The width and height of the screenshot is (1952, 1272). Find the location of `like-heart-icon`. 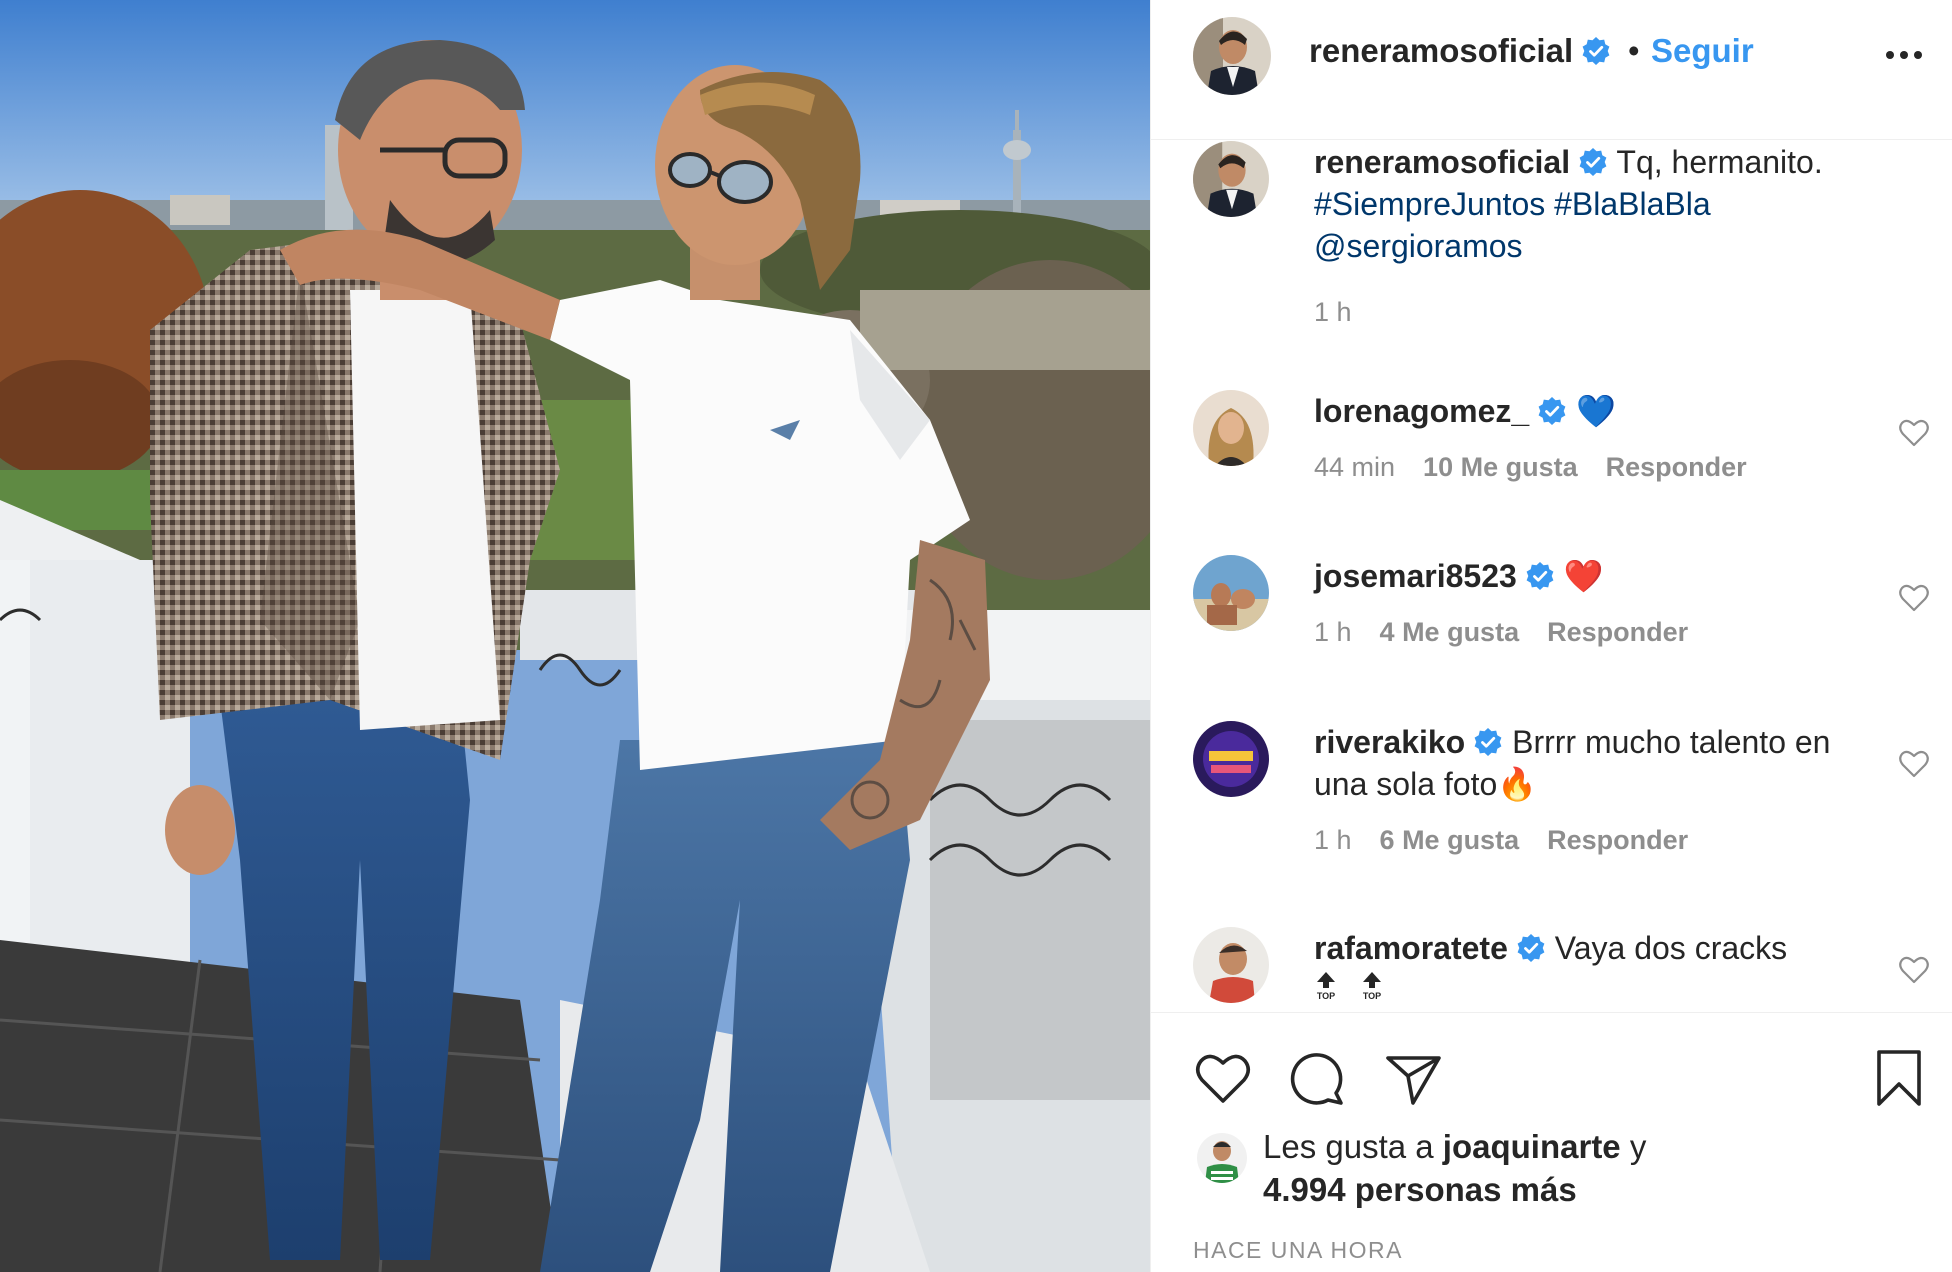

like-heart-icon is located at coordinates (1223, 1078).